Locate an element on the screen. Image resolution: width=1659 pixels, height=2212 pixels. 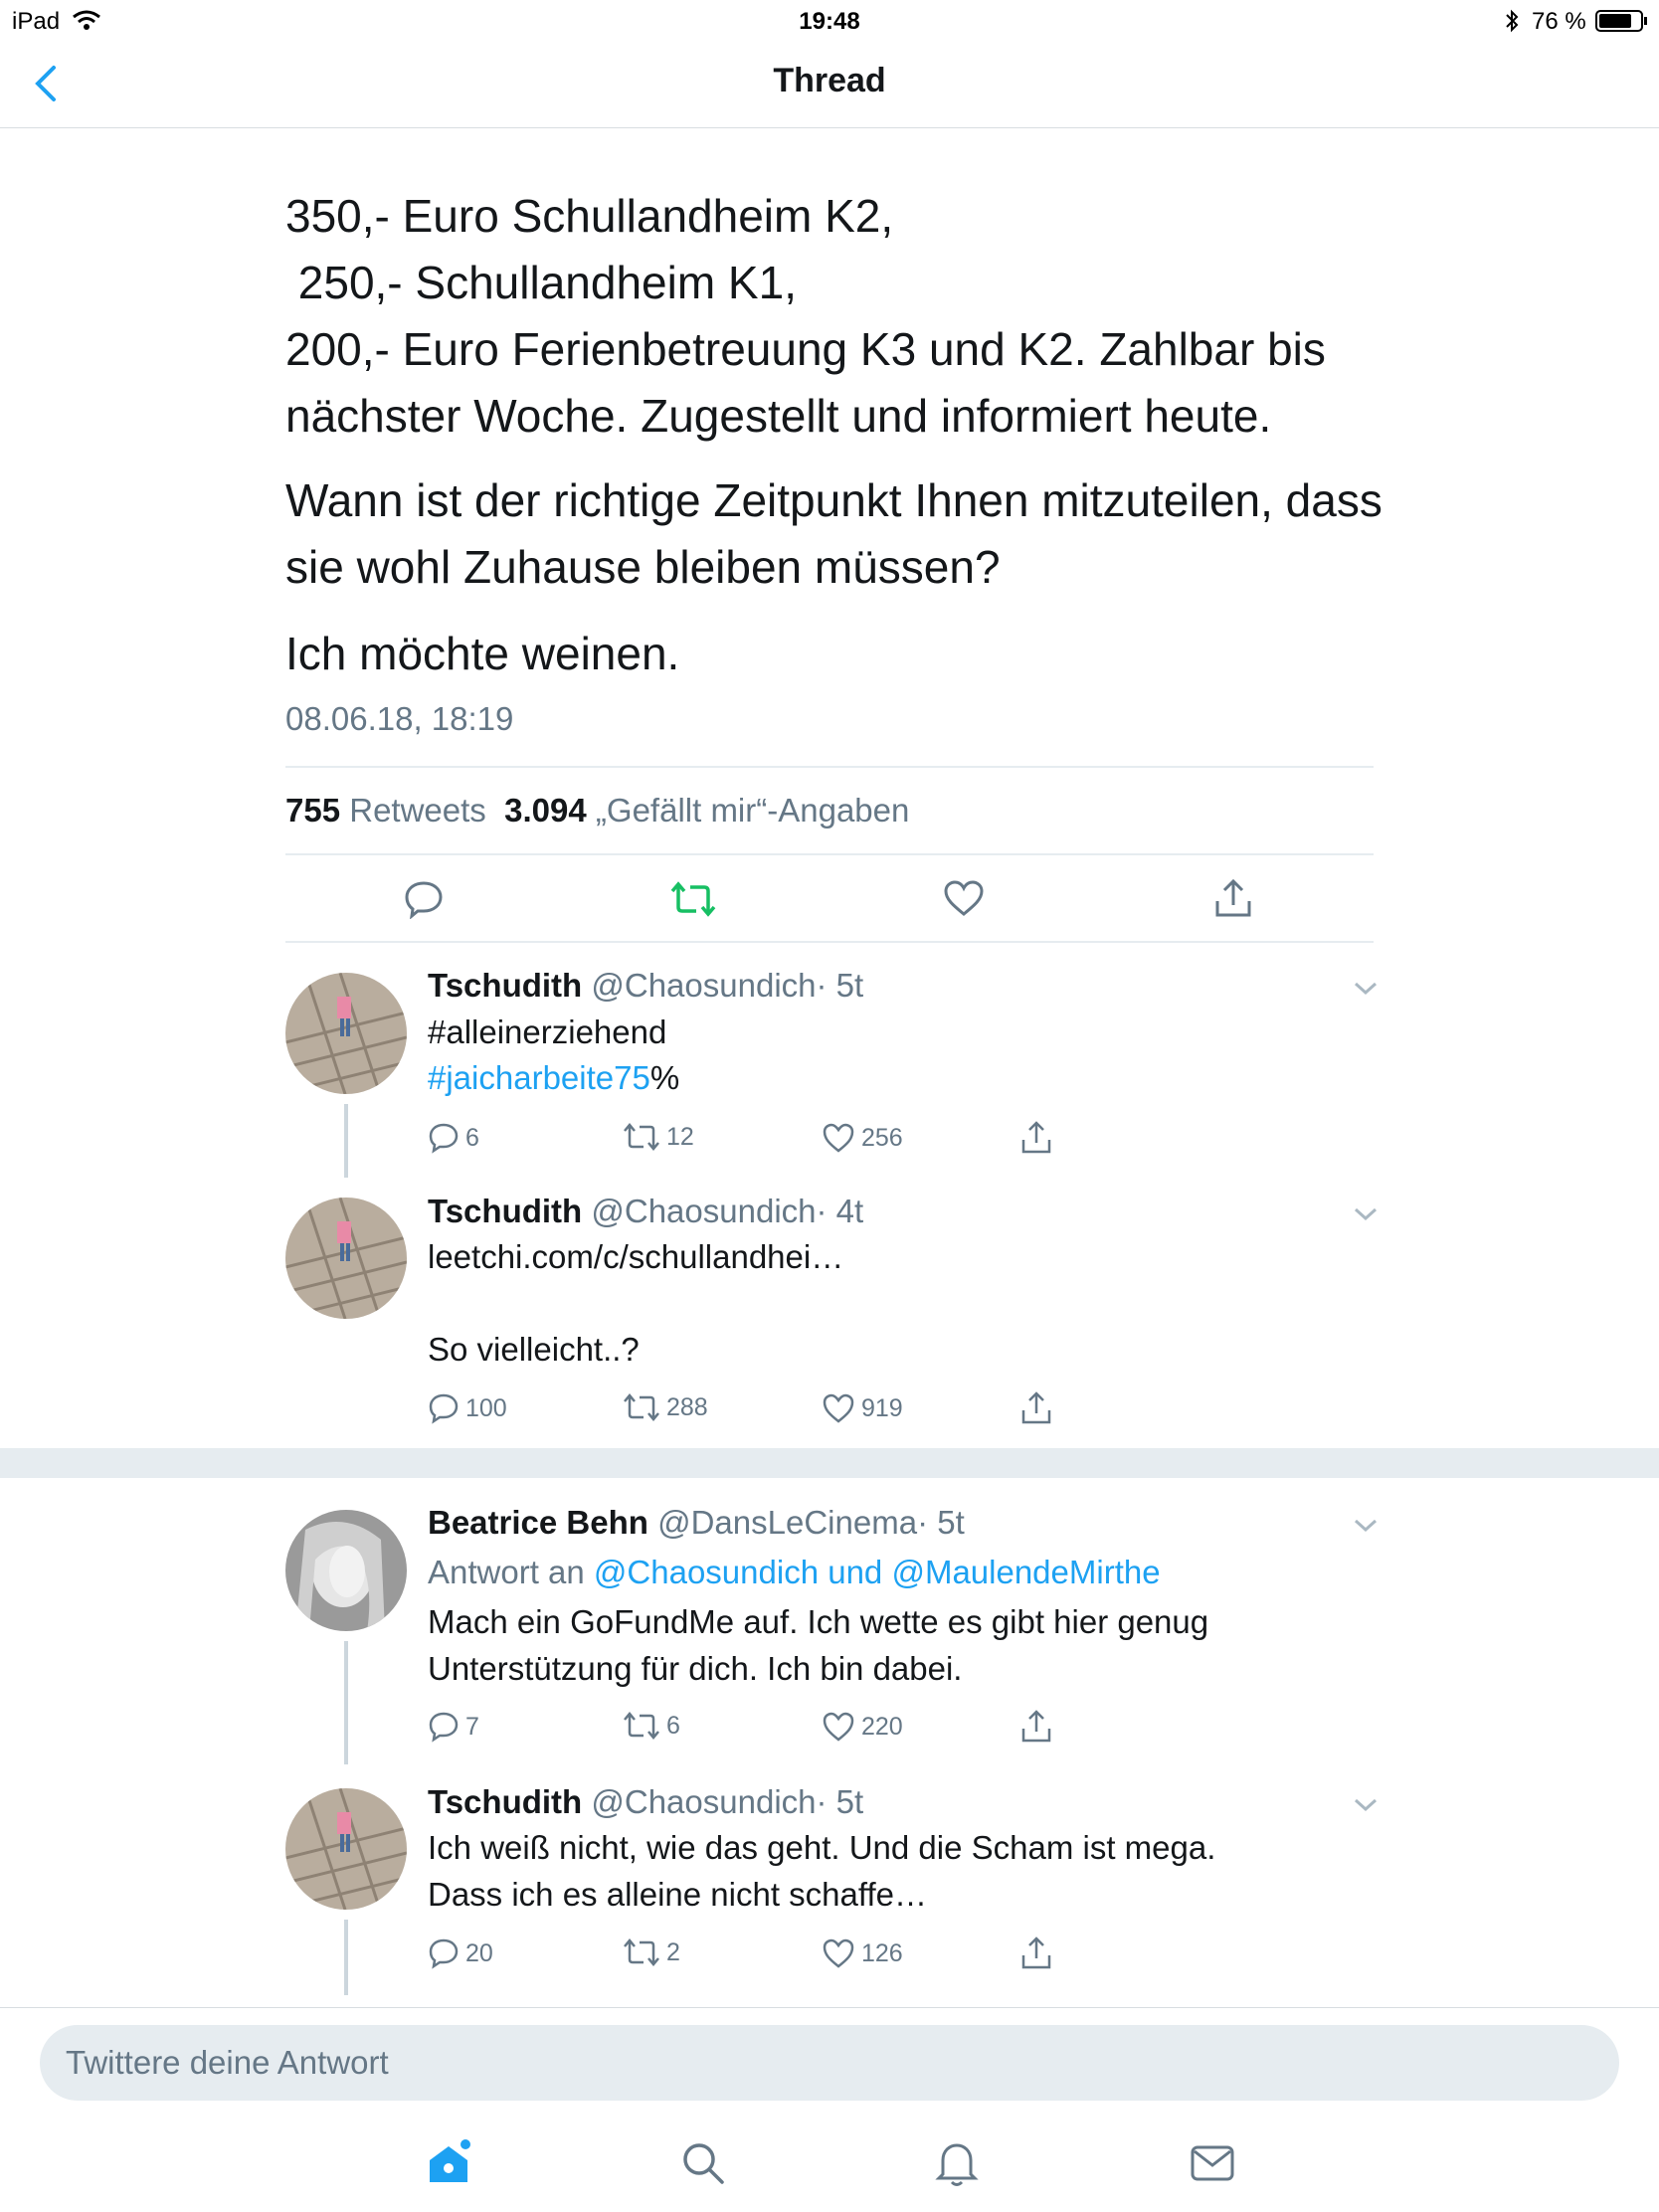
retweet-count: 6 is located at coordinates (673, 1725).